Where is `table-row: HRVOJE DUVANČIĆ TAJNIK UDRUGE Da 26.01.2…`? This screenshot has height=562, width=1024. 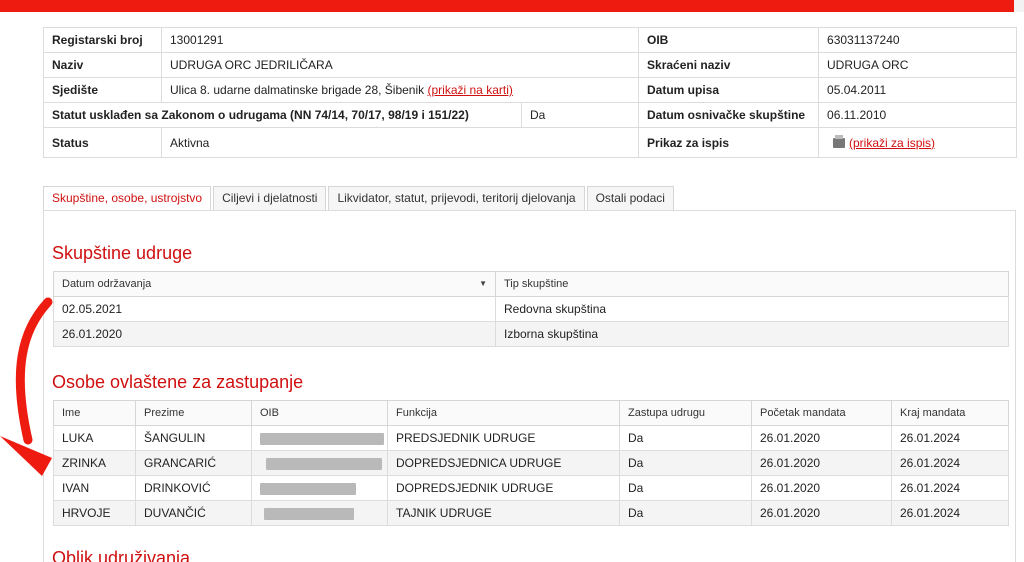
table-row: HRVOJE DUVANČIĆ TAJNIK UDRUGE Da 26.01.2… is located at coordinates (531, 513).